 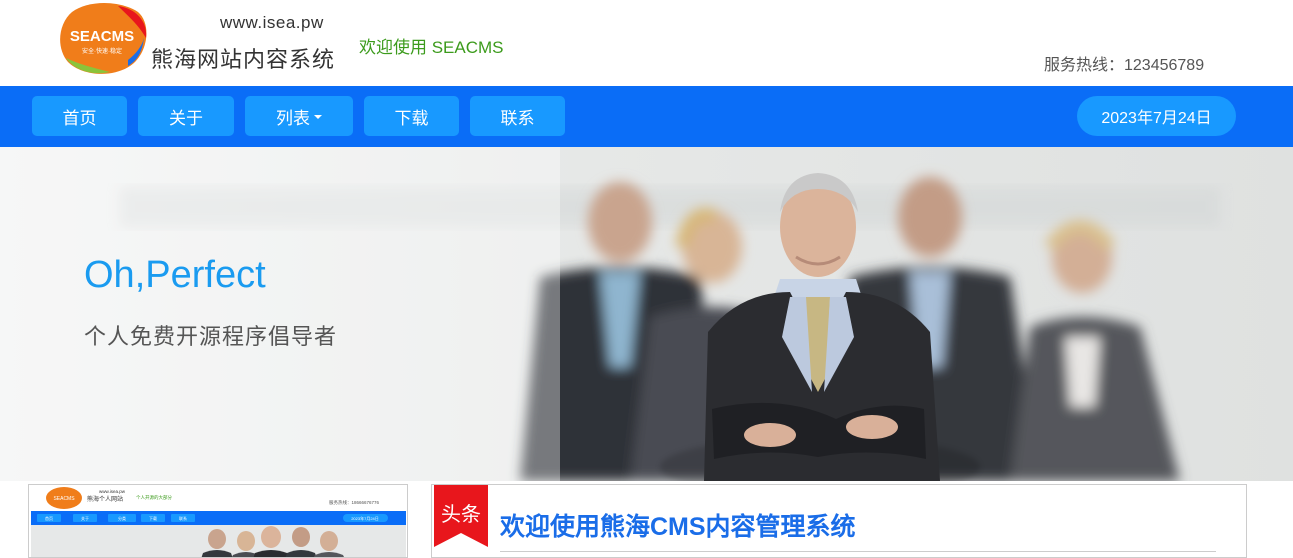 I want to click on article-title-link: 欢迎使用熊海CMS内容管理系统, so click(x=678, y=525).